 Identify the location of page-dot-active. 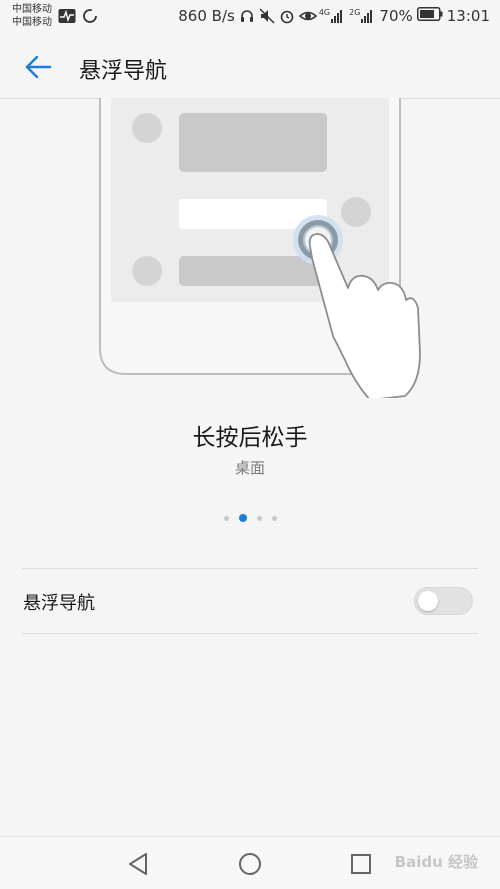
(242, 518).